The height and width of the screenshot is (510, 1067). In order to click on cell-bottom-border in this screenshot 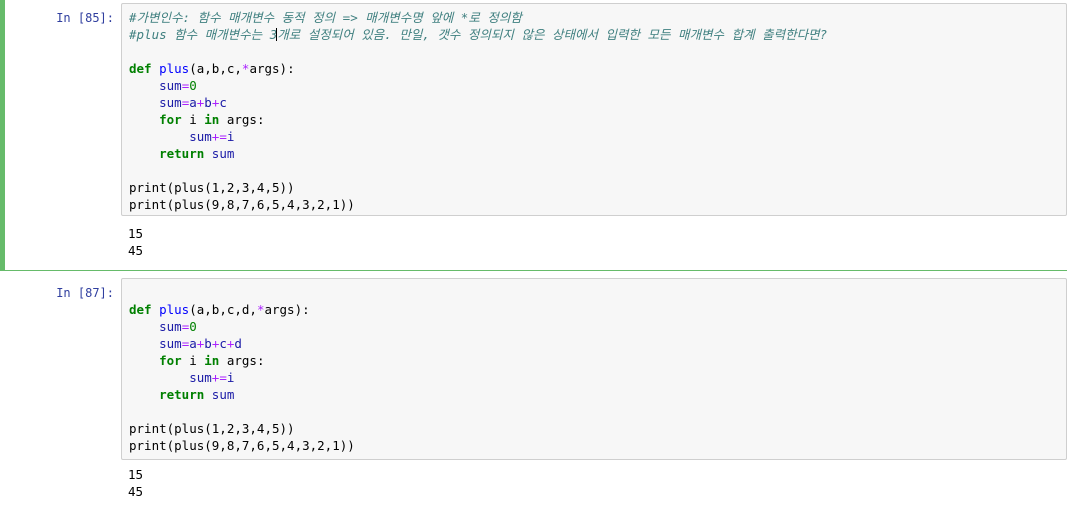, I will do `click(536, 270)`.